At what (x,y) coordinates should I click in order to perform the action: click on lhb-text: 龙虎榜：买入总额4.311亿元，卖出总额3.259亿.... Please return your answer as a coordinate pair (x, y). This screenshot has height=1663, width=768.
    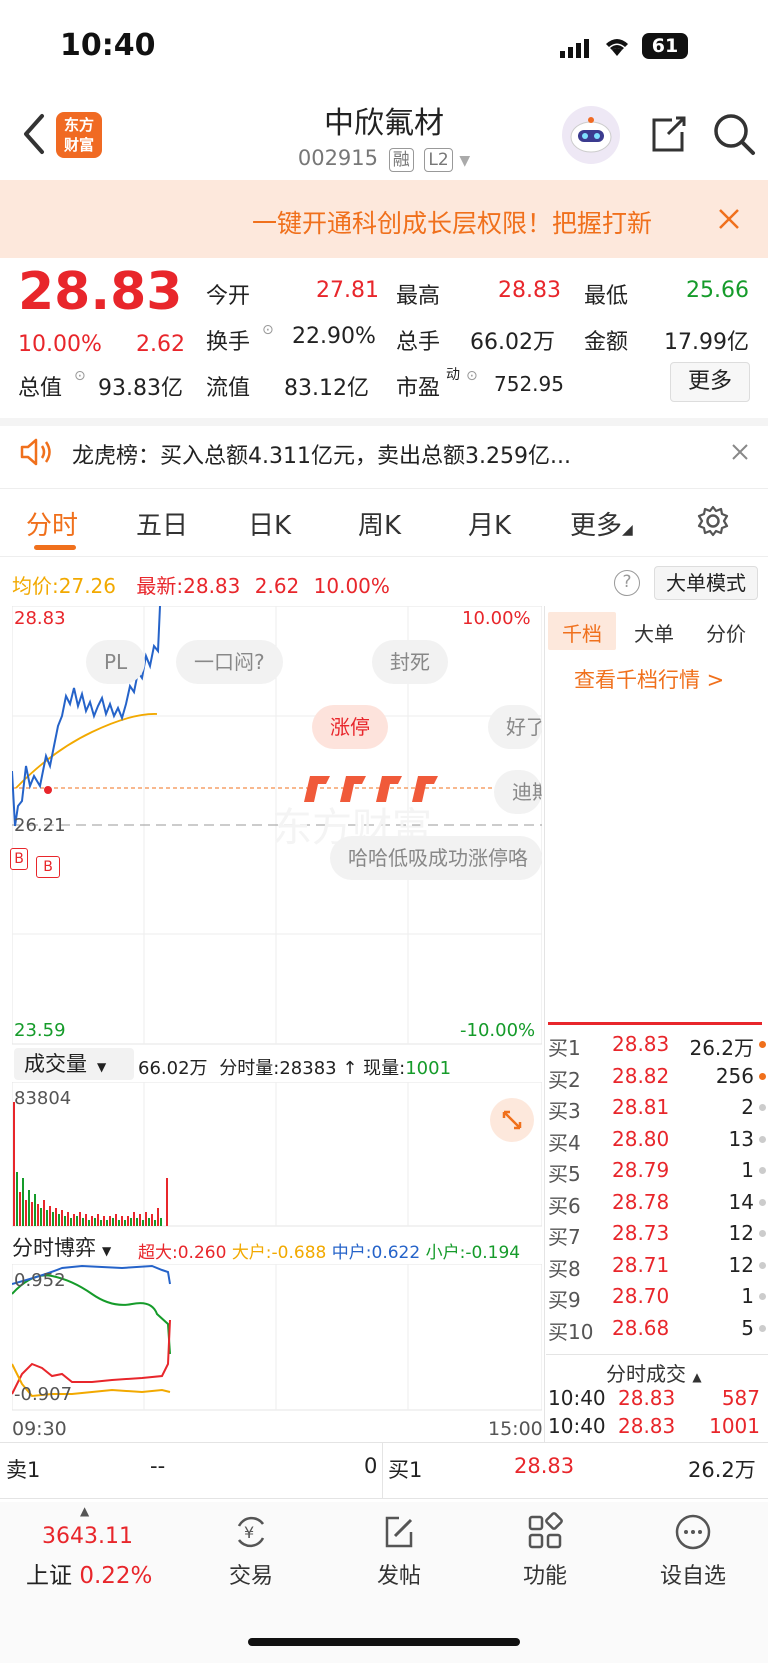
    Looking at the image, I should click on (321, 454).